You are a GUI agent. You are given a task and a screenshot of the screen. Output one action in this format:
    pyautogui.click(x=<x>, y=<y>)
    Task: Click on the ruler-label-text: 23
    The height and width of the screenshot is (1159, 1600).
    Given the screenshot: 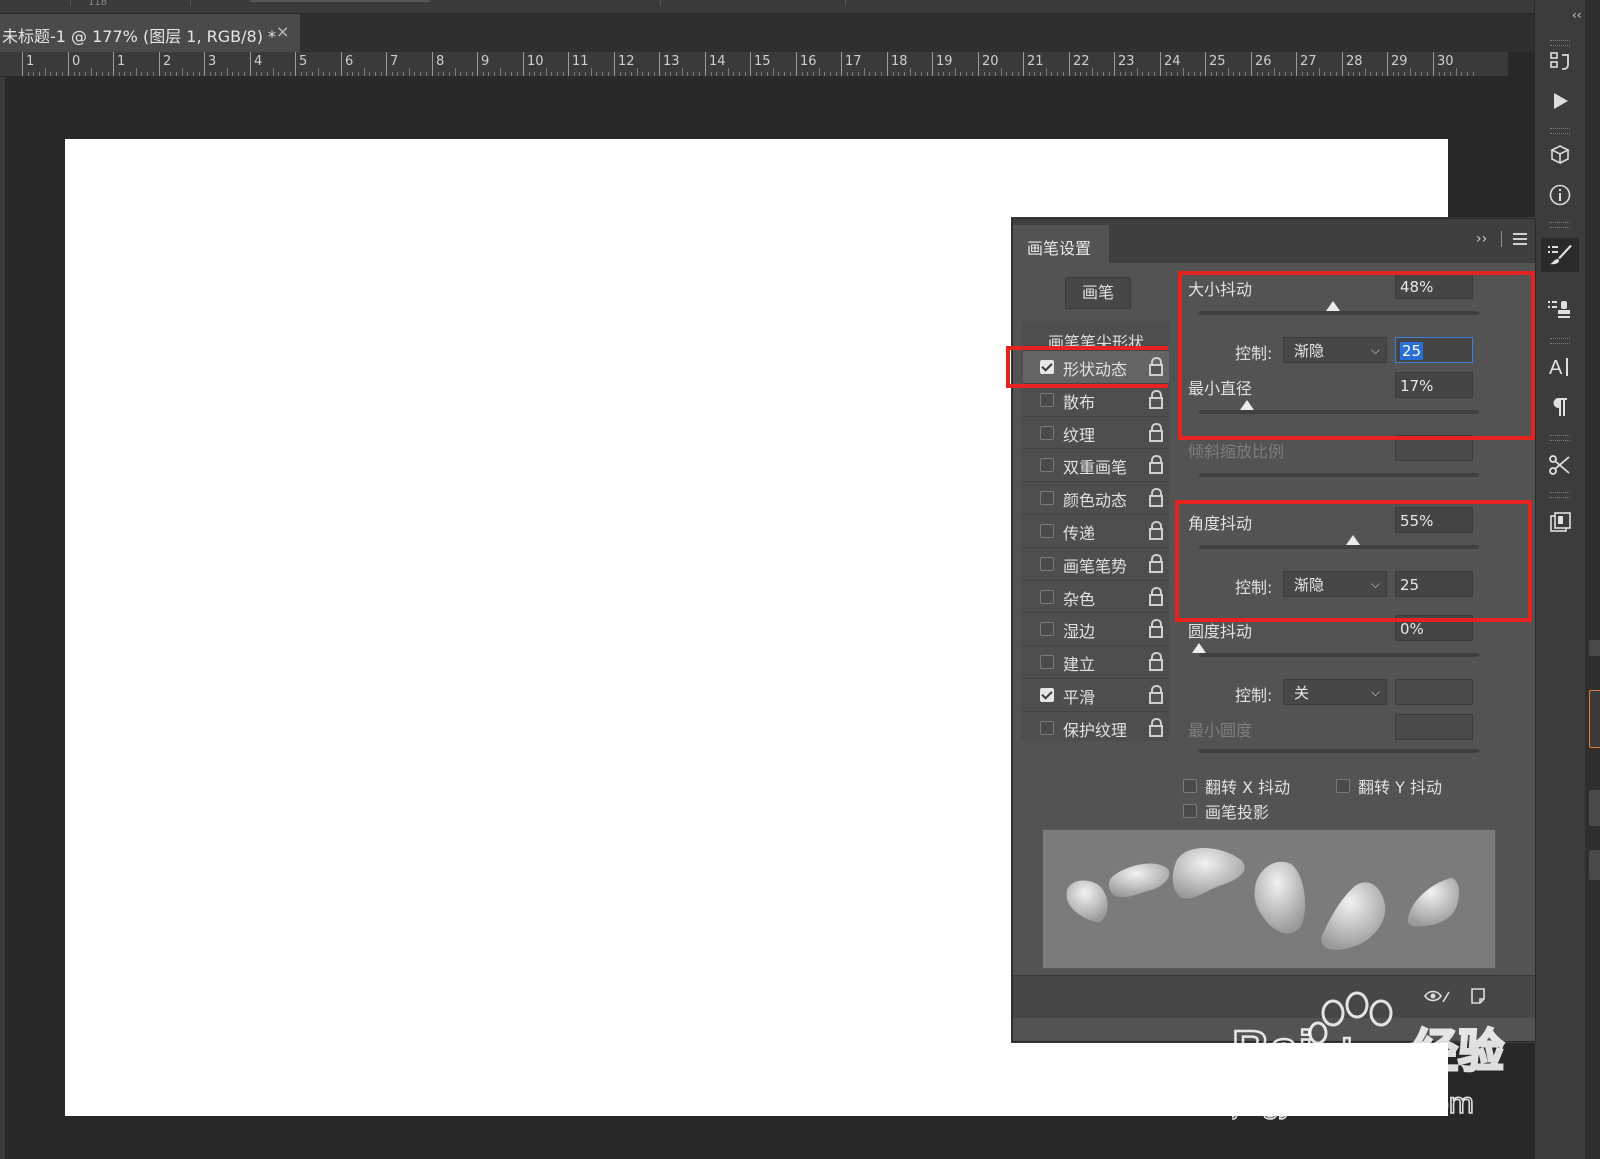 What is the action you would take?
    pyautogui.click(x=1126, y=61)
    